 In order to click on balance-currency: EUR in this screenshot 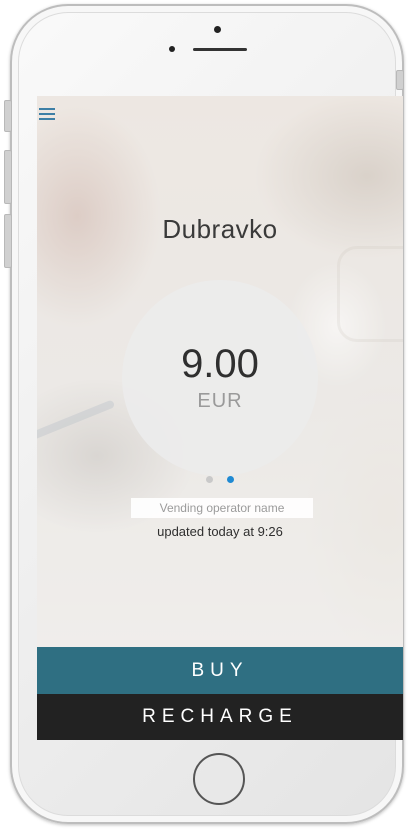, I will do `click(220, 401)`.